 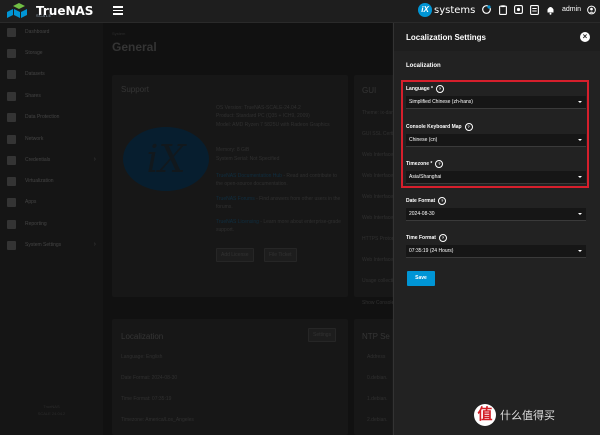 What do you see at coordinates (423, 66) in the screenshot?
I see `section-title: Localization` at bounding box center [423, 66].